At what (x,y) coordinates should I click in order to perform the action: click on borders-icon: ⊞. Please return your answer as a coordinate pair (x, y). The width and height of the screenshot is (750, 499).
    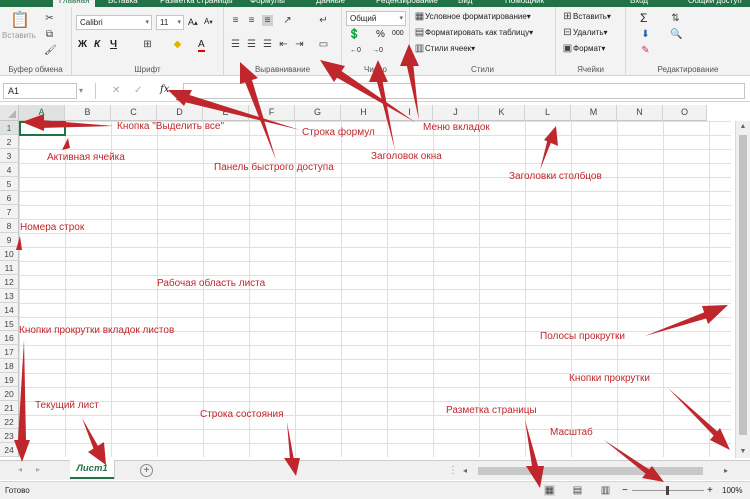
    Looking at the image, I should click on (147, 44).